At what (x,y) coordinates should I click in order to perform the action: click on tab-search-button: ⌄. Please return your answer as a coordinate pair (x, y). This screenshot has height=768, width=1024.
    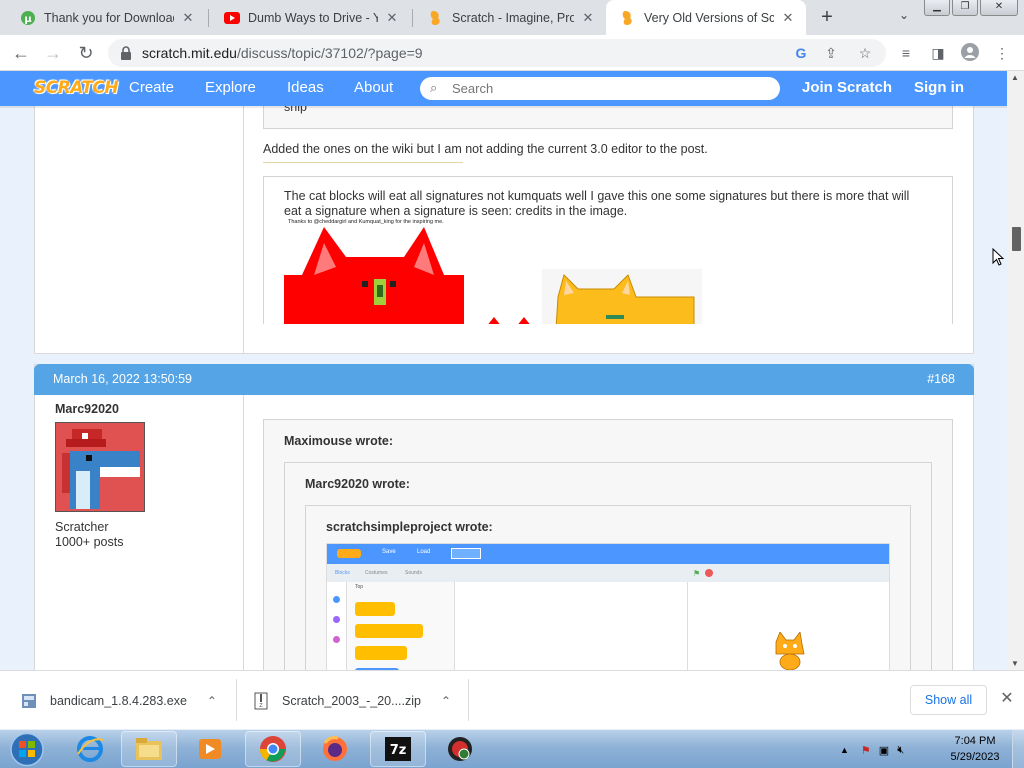
    Looking at the image, I should click on (904, 17).